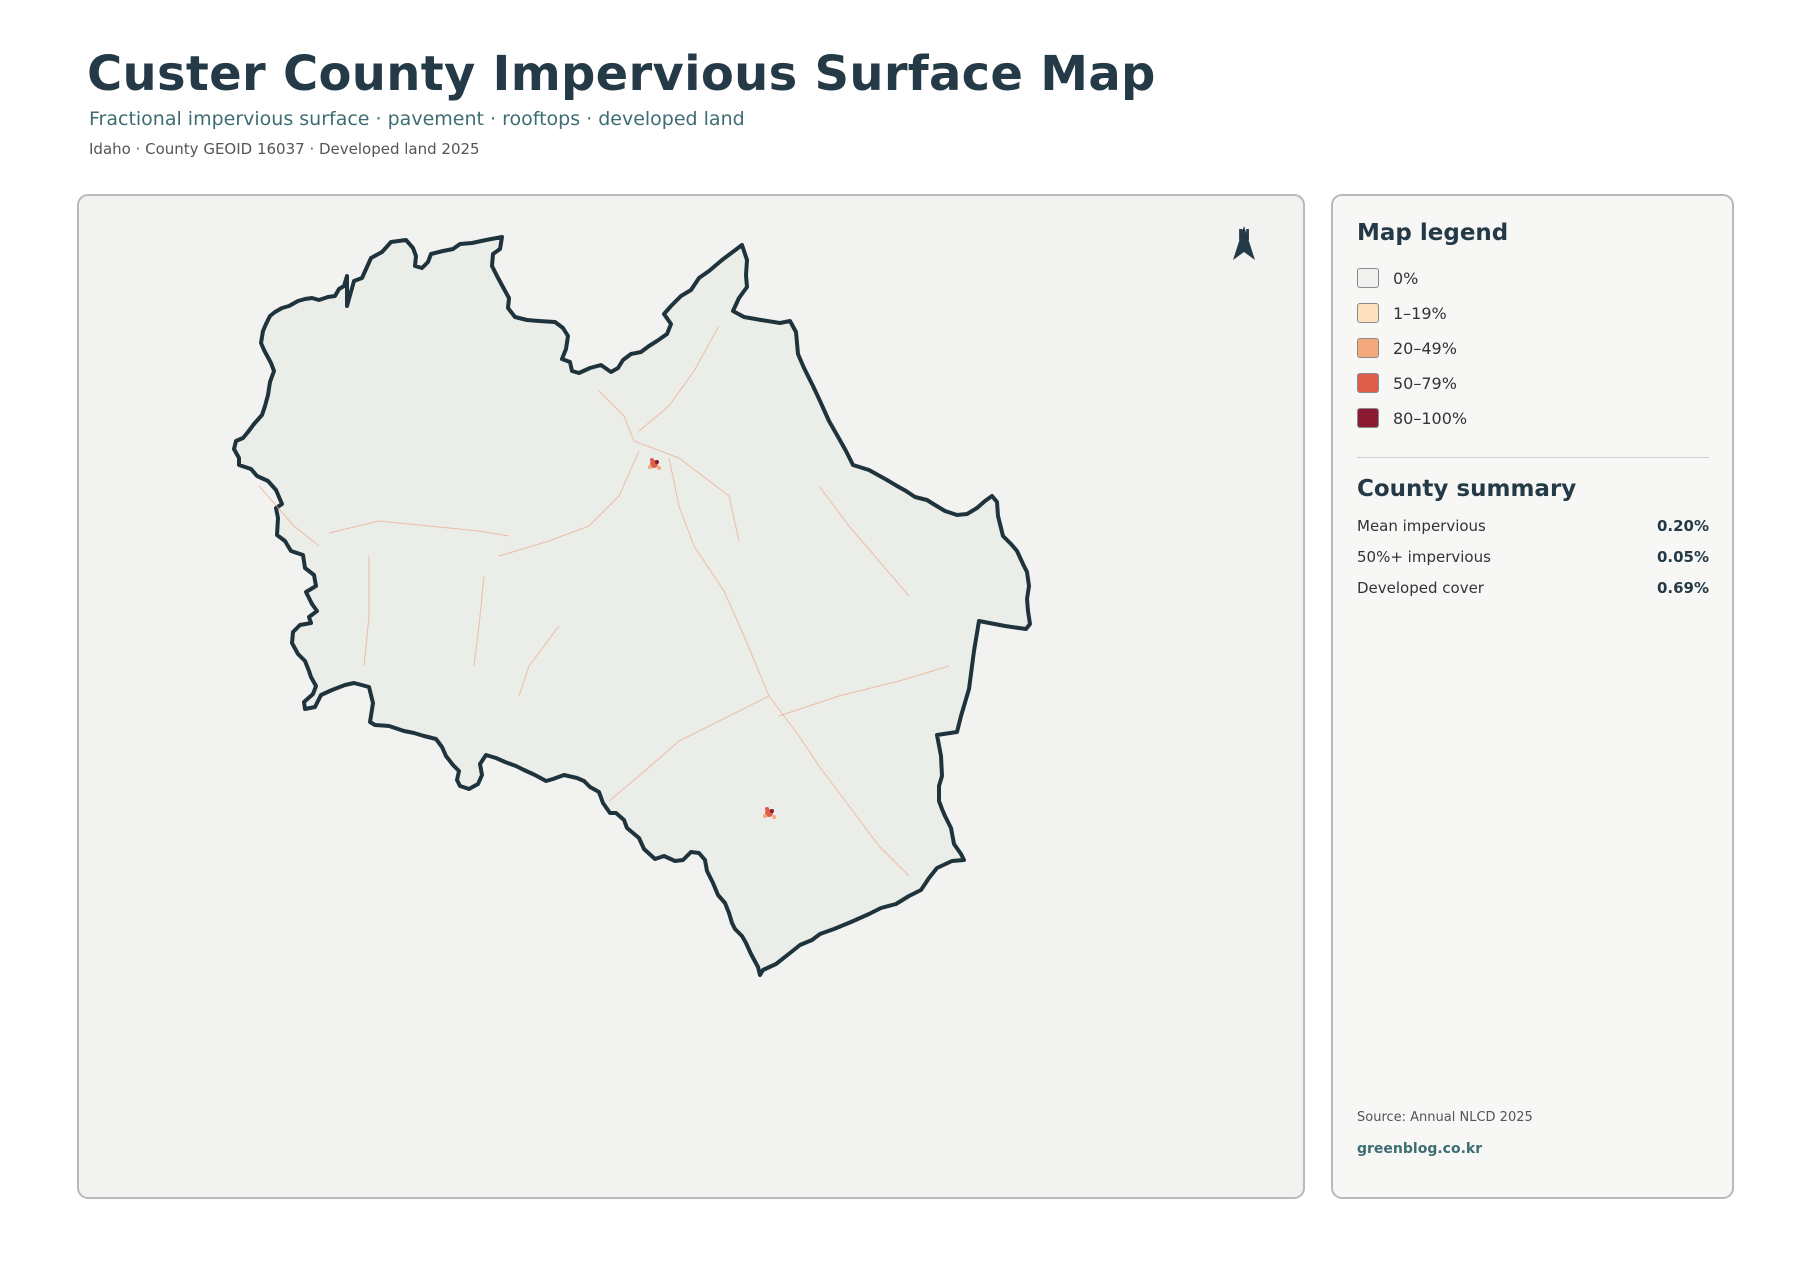 Image resolution: width=1800 pixels, height=1273 pixels. Describe the element at coordinates (1430, 418) in the screenshot. I see `legend-label: 80–100%` at that location.